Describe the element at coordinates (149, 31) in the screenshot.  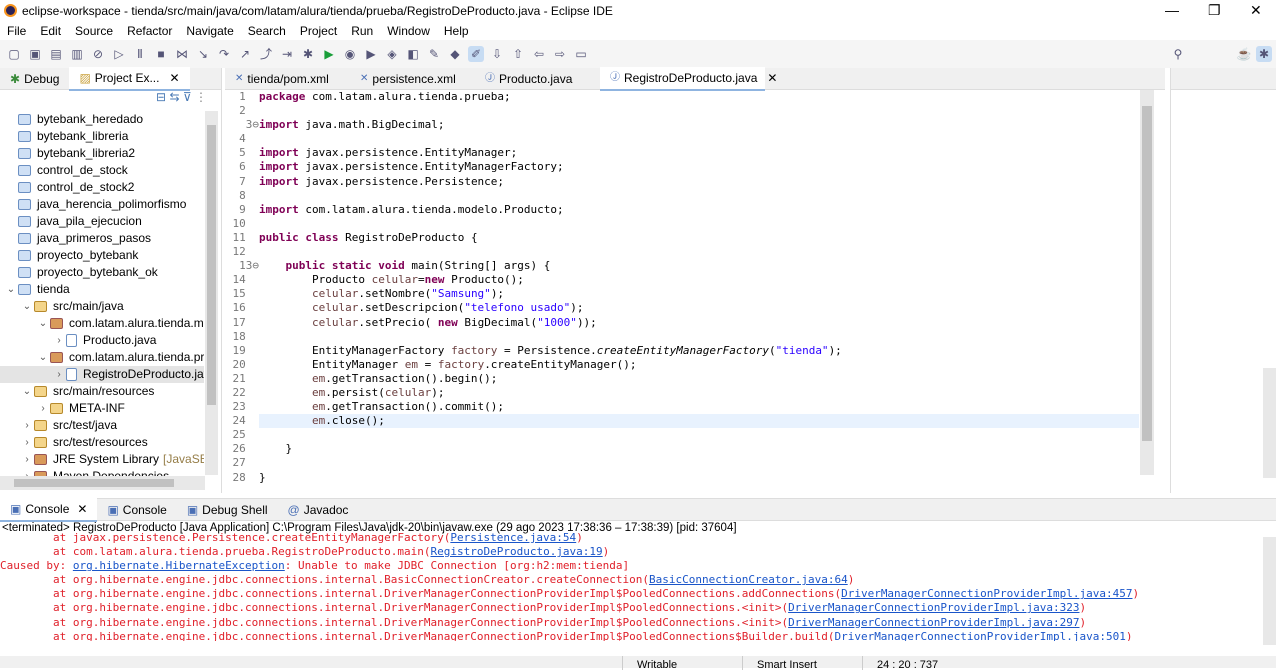
I see `menu-refactor: Refactor` at that location.